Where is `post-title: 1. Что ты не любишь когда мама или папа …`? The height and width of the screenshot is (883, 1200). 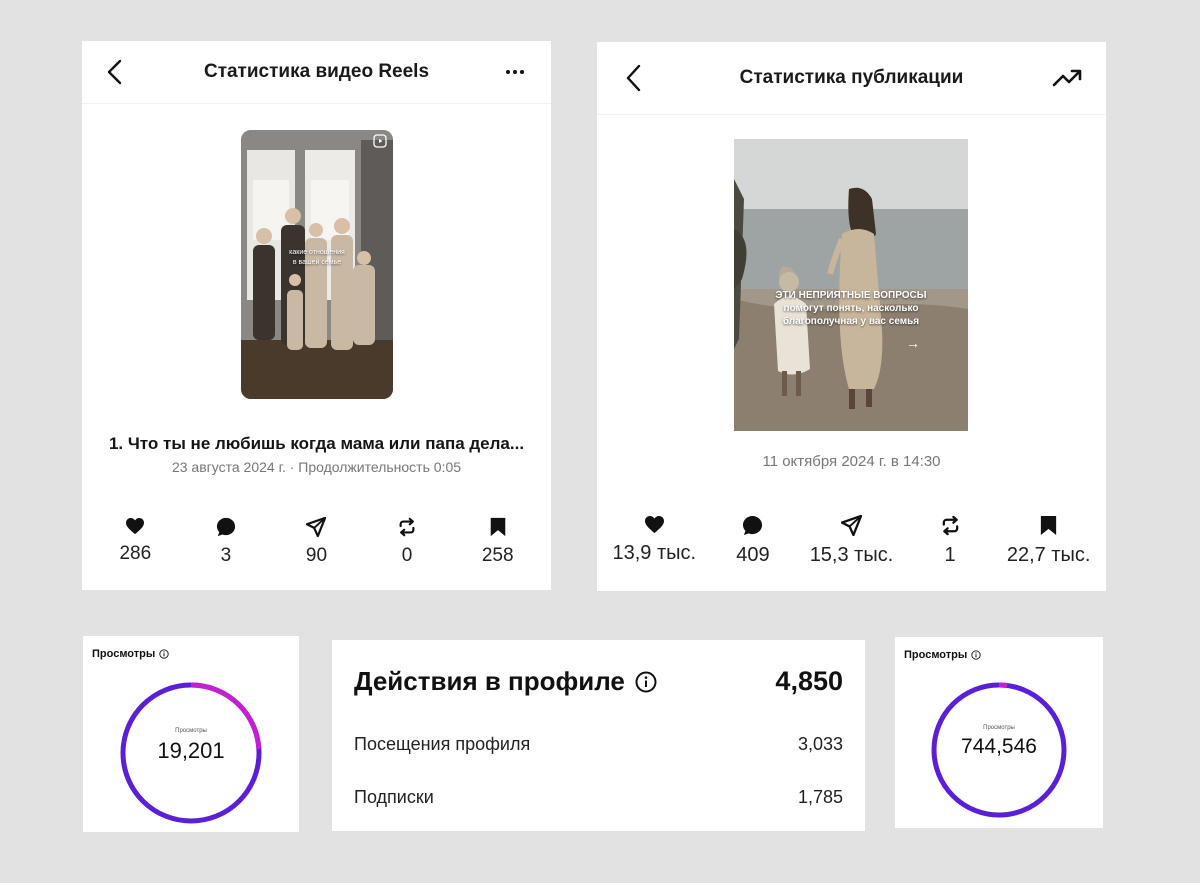 post-title: 1. Что ты не любишь когда мама или папа … is located at coordinates (316, 443).